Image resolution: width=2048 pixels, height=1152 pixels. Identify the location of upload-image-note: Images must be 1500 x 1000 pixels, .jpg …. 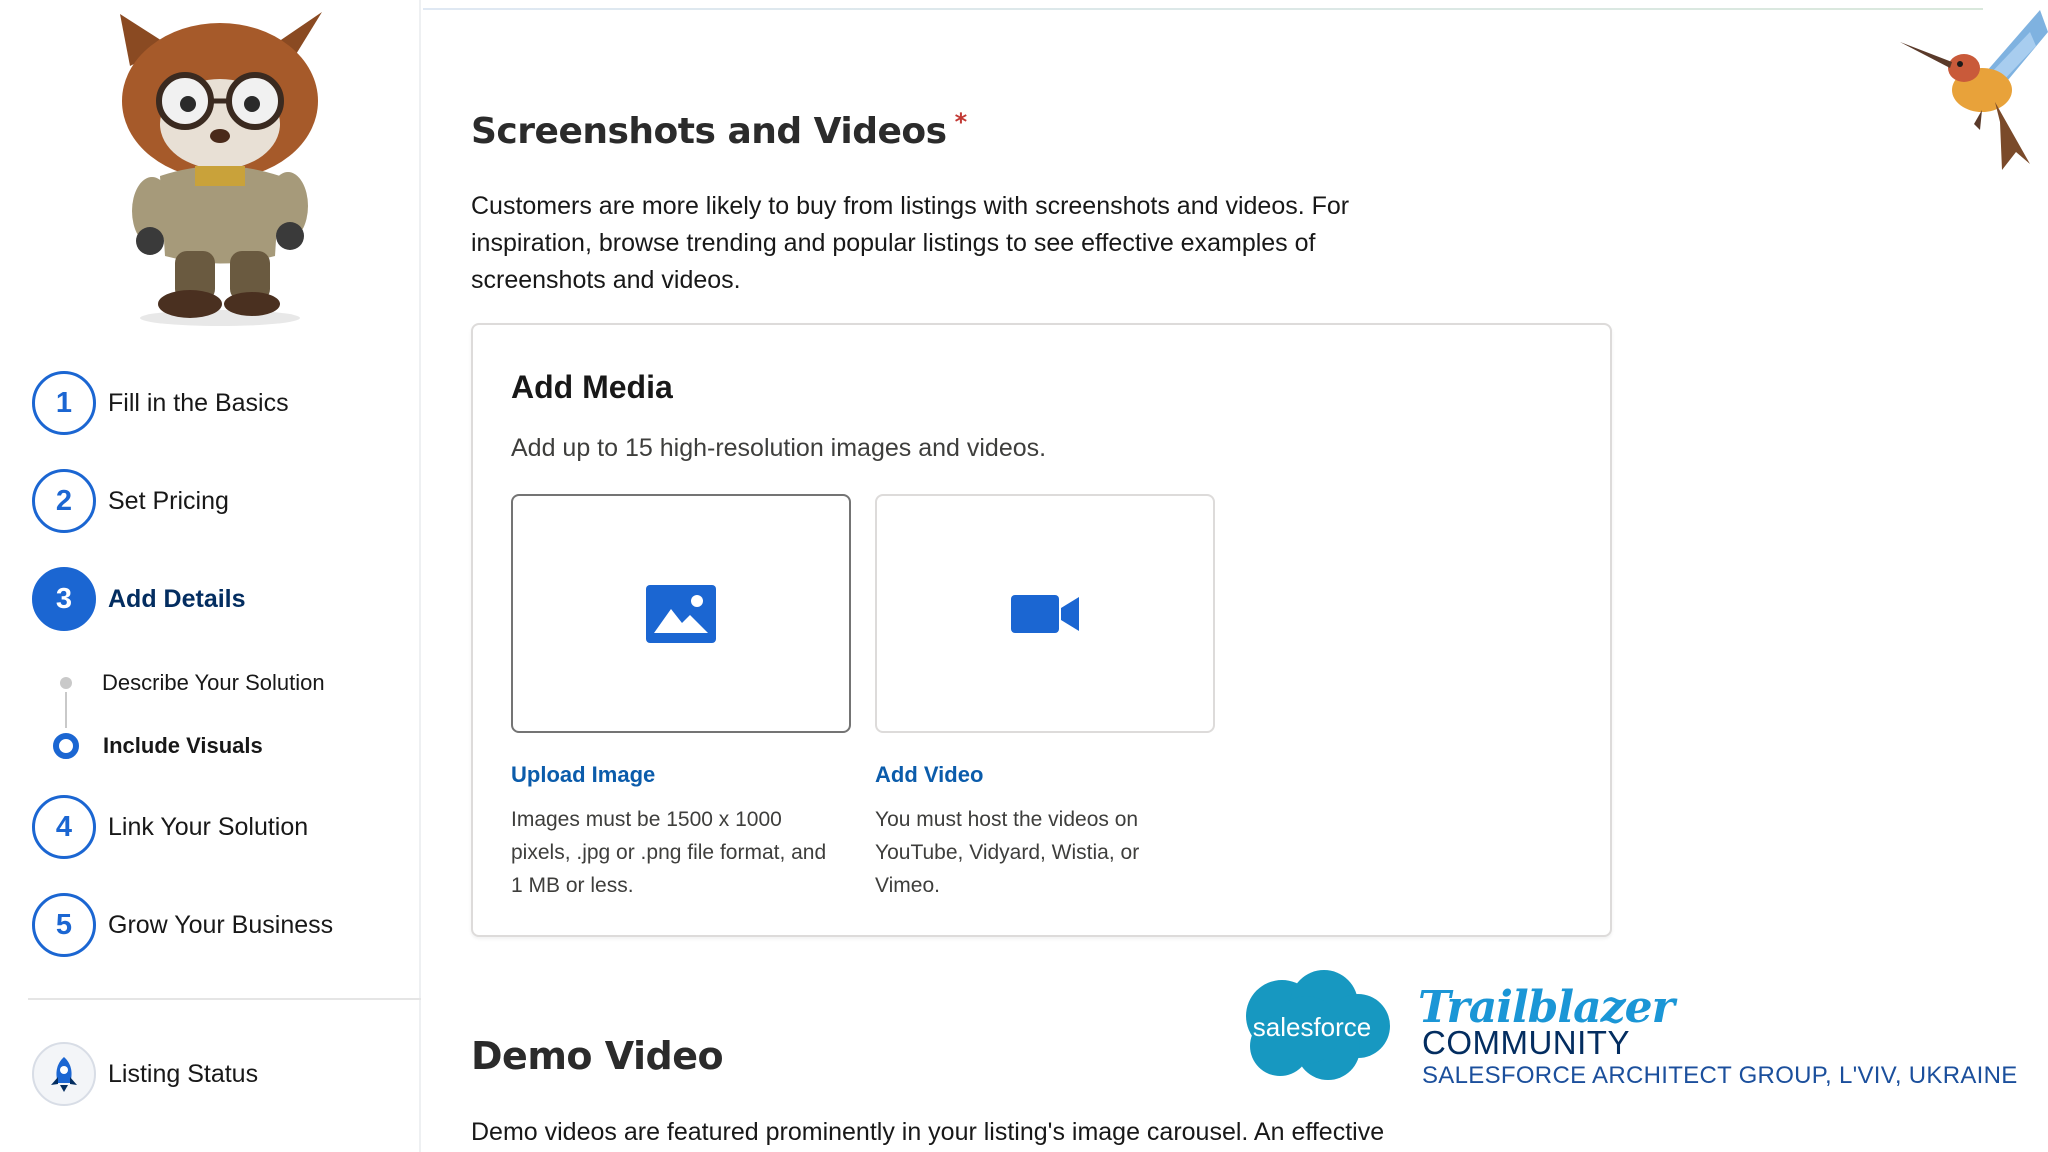
(669, 852).